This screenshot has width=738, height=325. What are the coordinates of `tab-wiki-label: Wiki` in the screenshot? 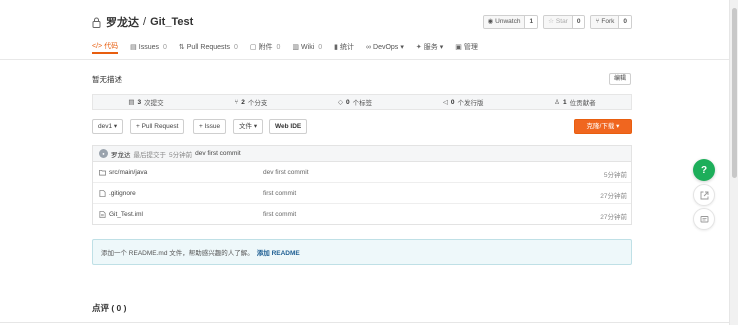 It's located at (308, 47).